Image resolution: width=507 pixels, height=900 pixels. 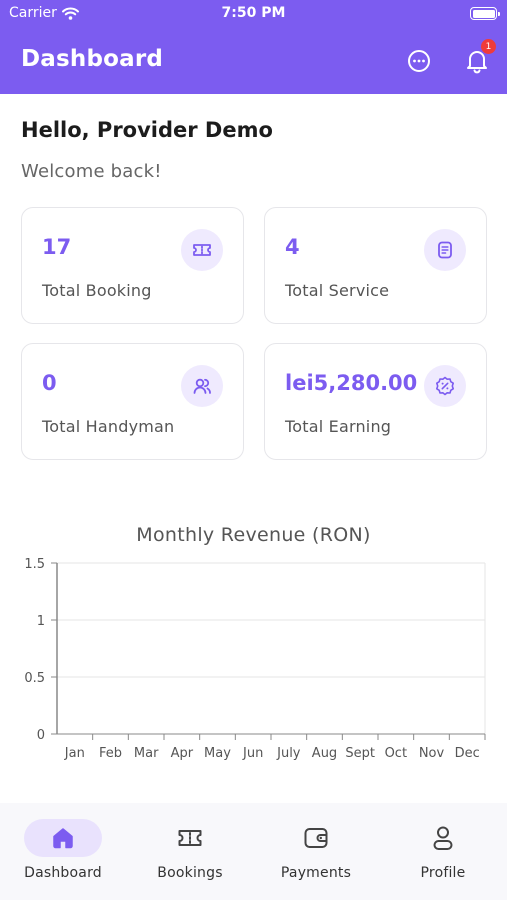 What do you see at coordinates (292, 247) in the screenshot?
I see `stat-value: 4` at bounding box center [292, 247].